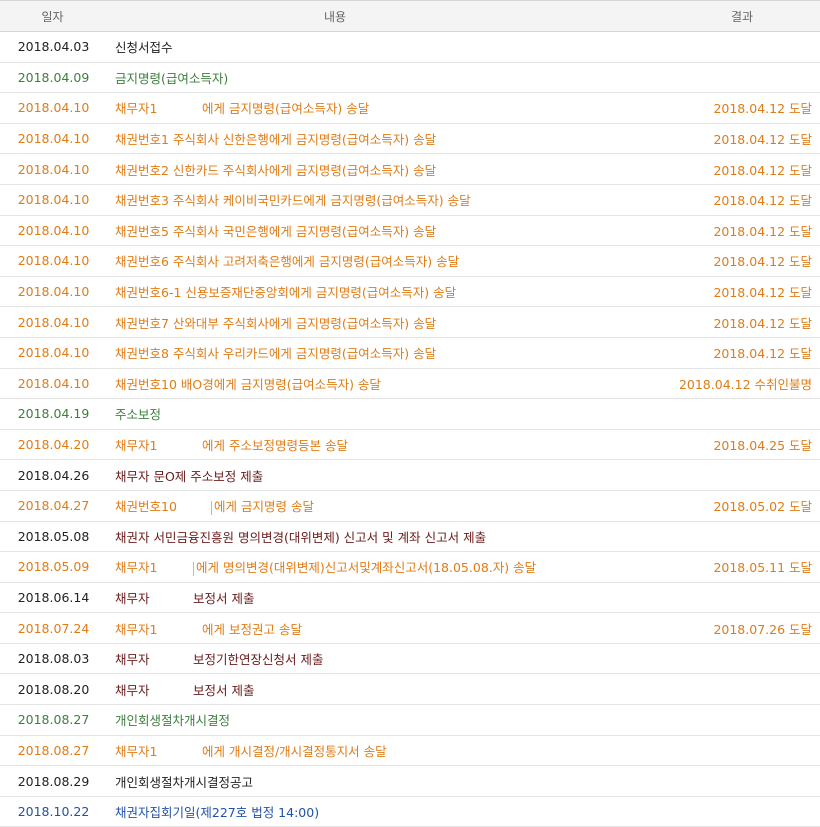  I want to click on row-date: 2018.05.08, so click(52, 537).